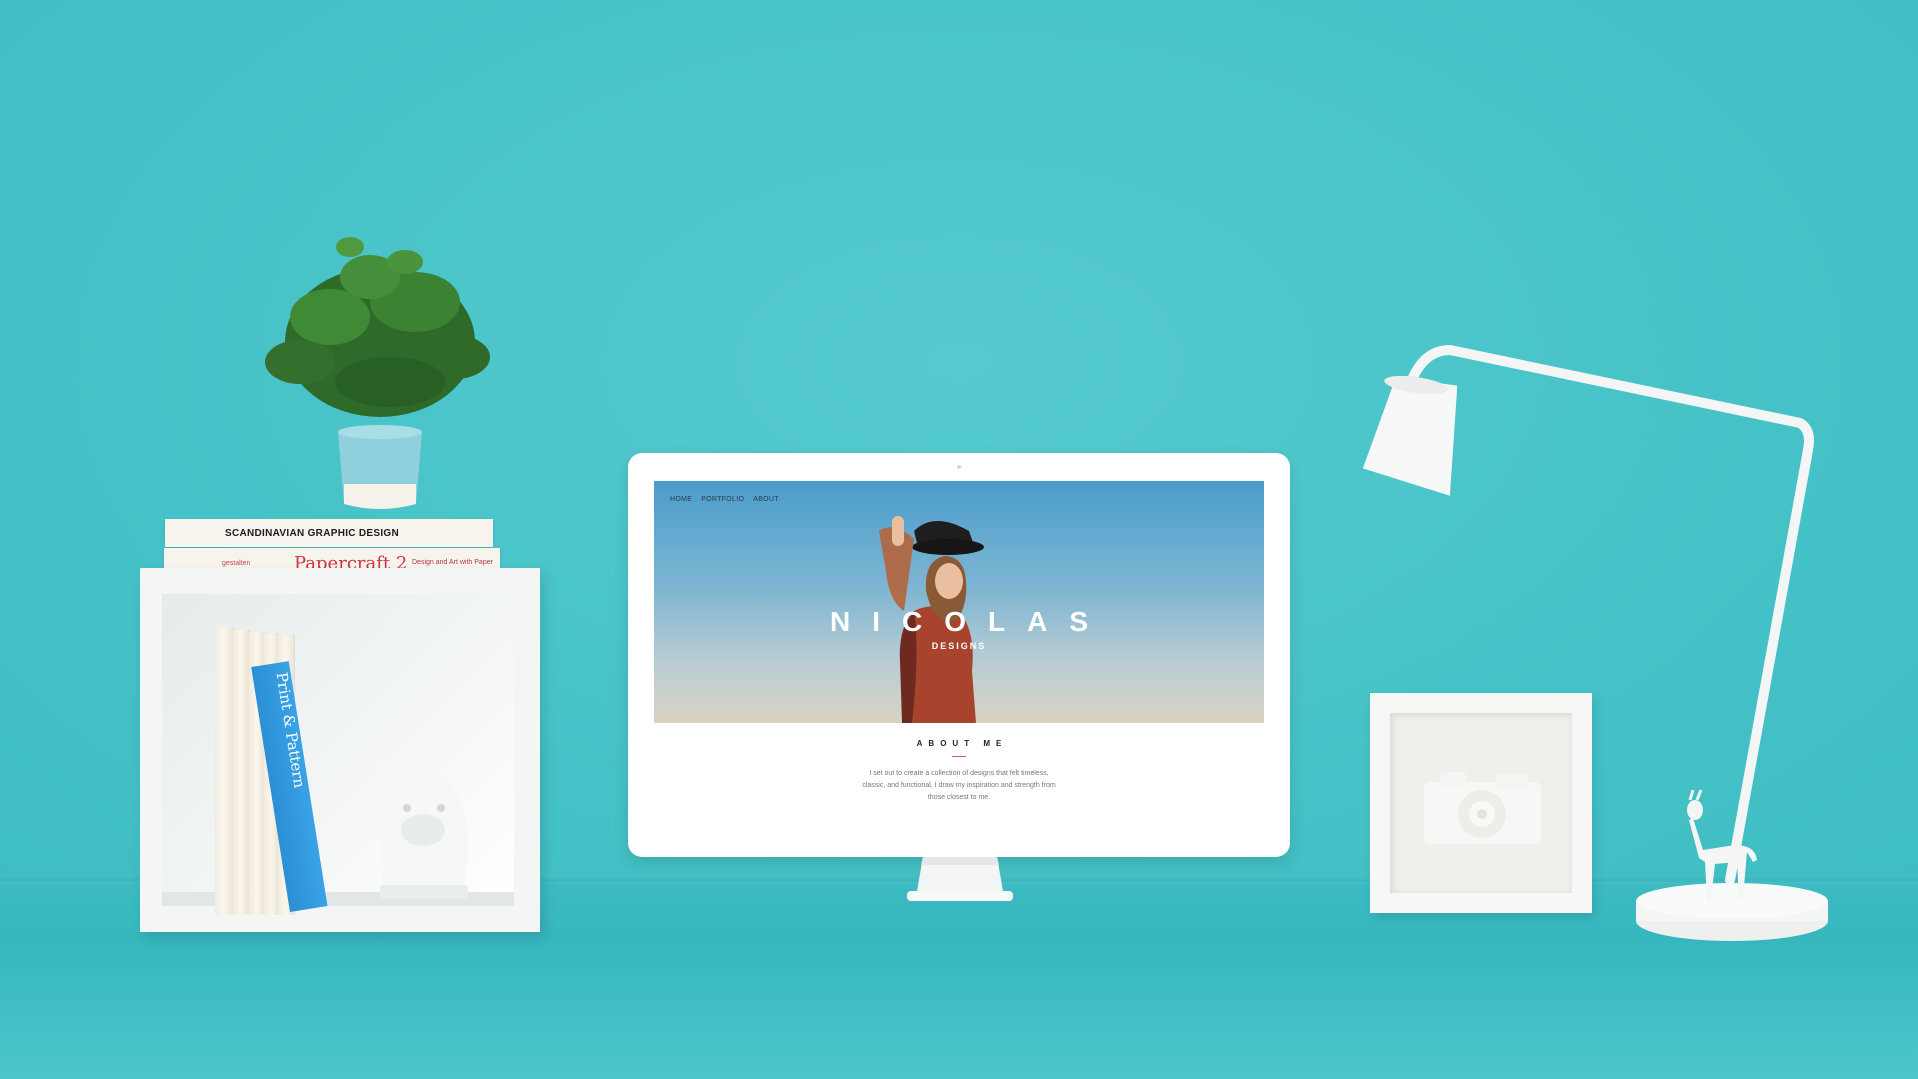 The height and width of the screenshot is (1079, 1918). I want to click on nav-about: ABOUT, so click(766, 499).